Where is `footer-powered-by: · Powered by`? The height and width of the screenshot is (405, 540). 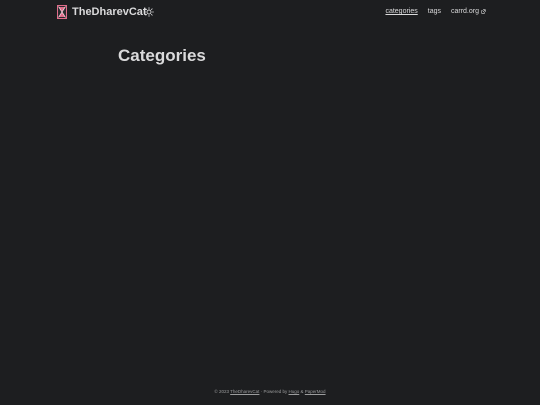 footer-powered-by: · Powered by is located at coordinates (274, 391).